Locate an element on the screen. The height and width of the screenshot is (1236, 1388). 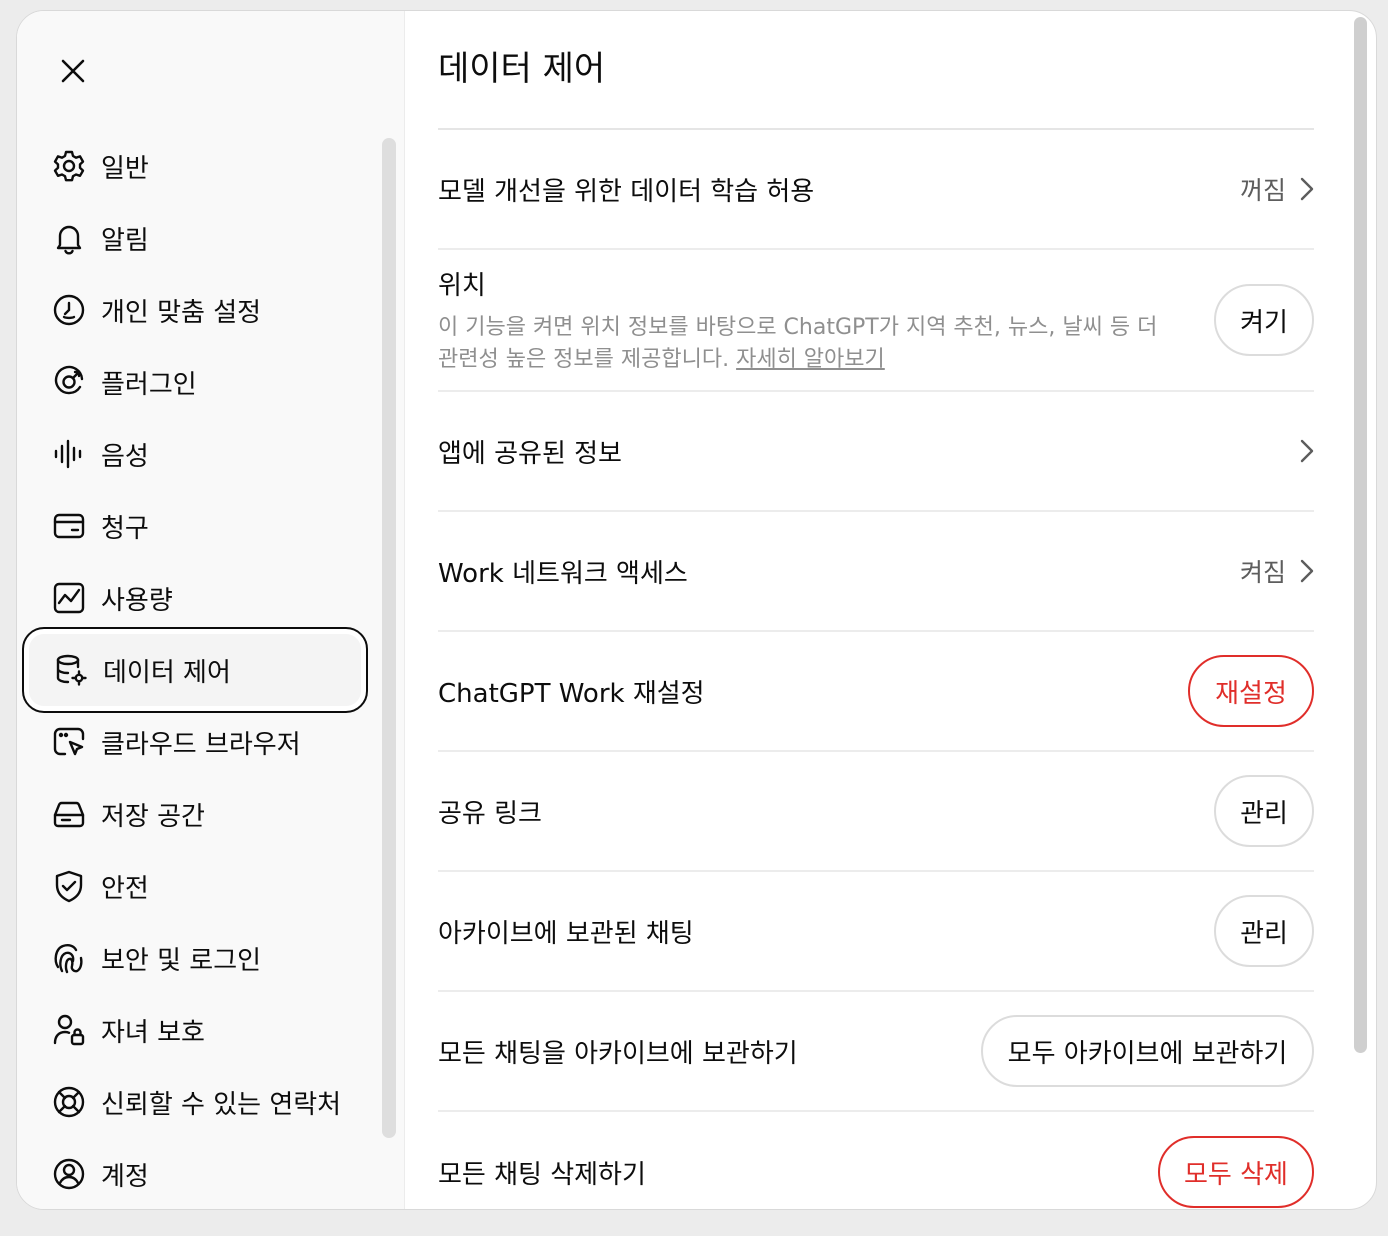
manage-shared-links-button: 관리 is located at coordinates (1264, 811).